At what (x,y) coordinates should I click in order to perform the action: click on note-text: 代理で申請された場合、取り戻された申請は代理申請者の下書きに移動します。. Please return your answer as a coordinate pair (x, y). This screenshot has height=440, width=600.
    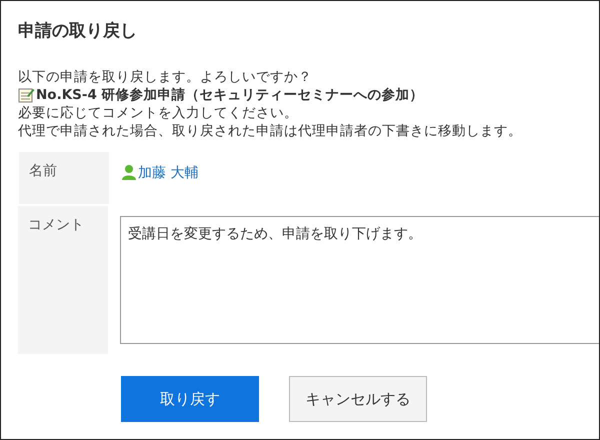
    Looking at the image, I should click on (270, 131).